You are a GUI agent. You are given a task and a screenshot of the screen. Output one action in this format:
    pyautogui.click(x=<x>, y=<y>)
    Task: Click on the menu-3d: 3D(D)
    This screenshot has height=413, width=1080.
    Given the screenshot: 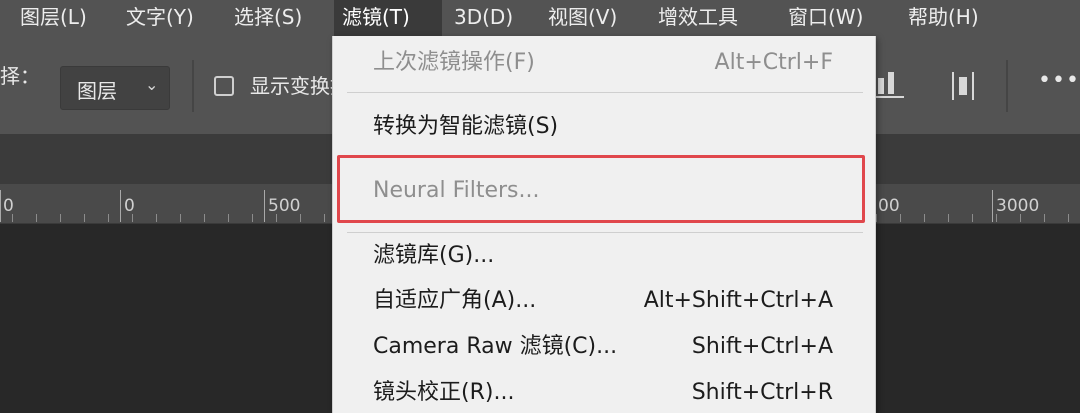 What is the action you would take?
    pyautogui.click(x=483, y=19)
    